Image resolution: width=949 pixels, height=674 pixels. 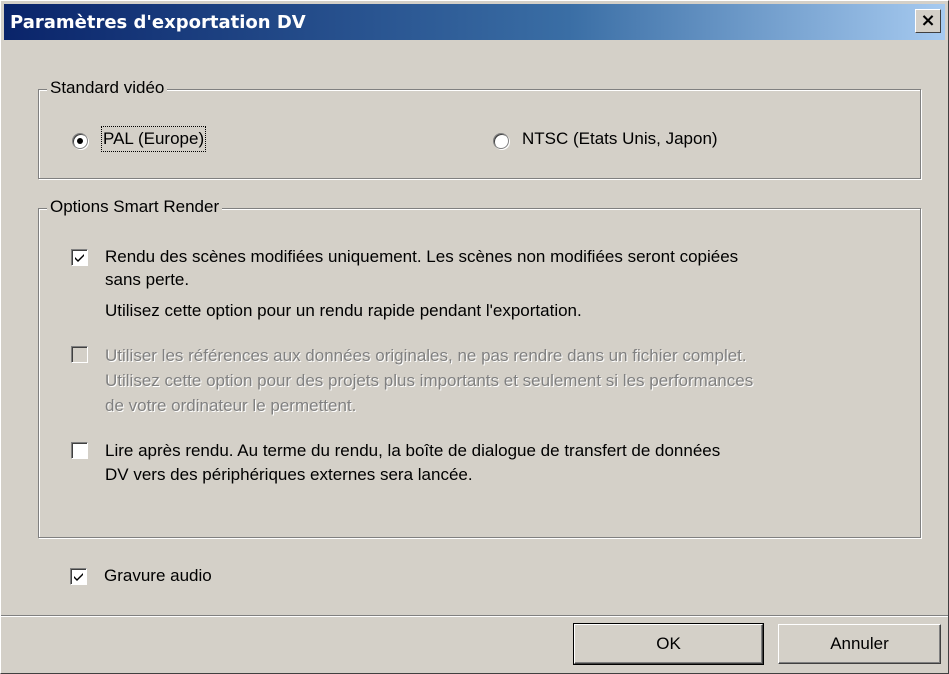 What do you see at coordinates (147, 280) in the screenshot?
I see `render-modified-only-line-2: sans perte.` at bounding box center [147, 280].